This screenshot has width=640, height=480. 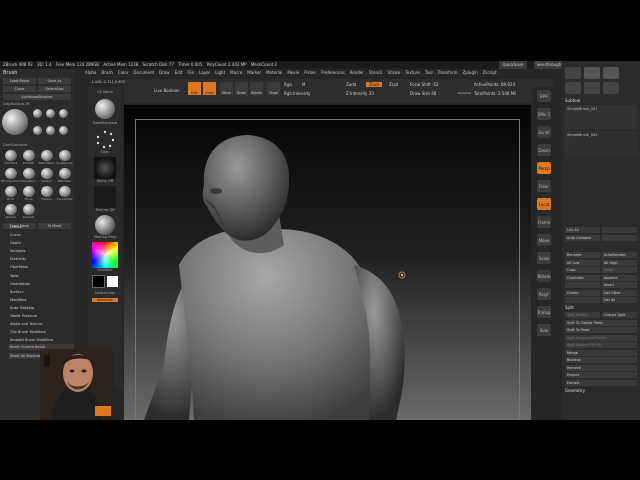 What do you see at coordinates (31, 308) in the screenshot?
I see `section-auto-masking: Auto Masking` at bounding box center [31, 308].